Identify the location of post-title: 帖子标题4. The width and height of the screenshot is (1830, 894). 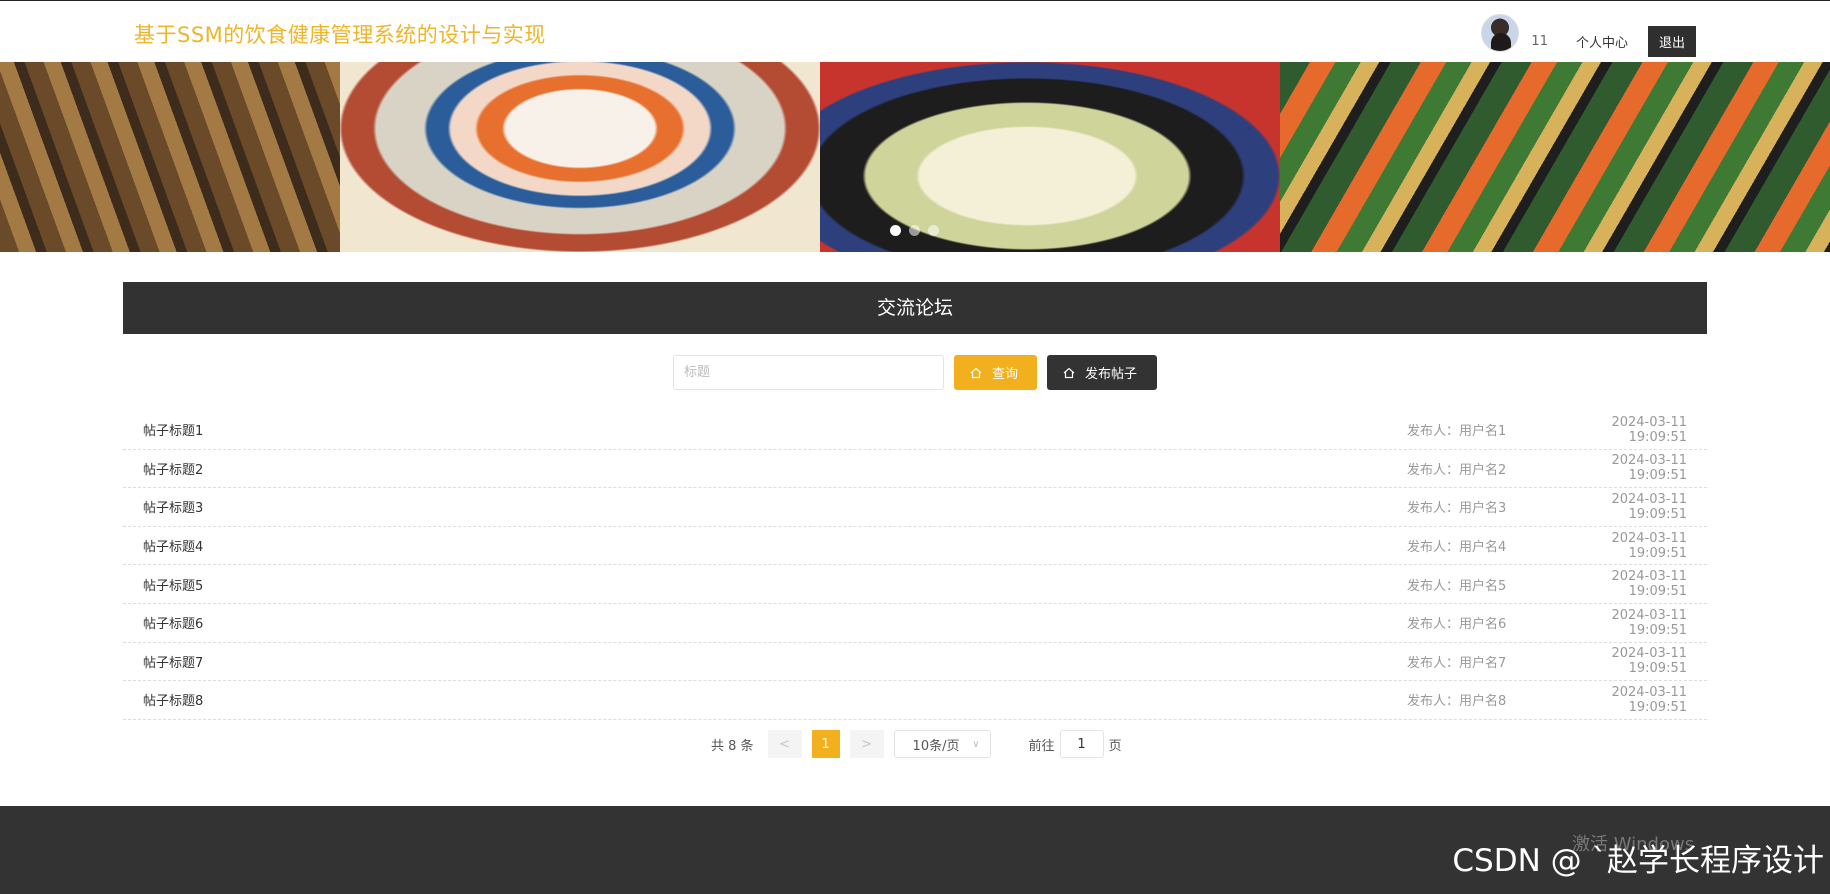
(775, 545).